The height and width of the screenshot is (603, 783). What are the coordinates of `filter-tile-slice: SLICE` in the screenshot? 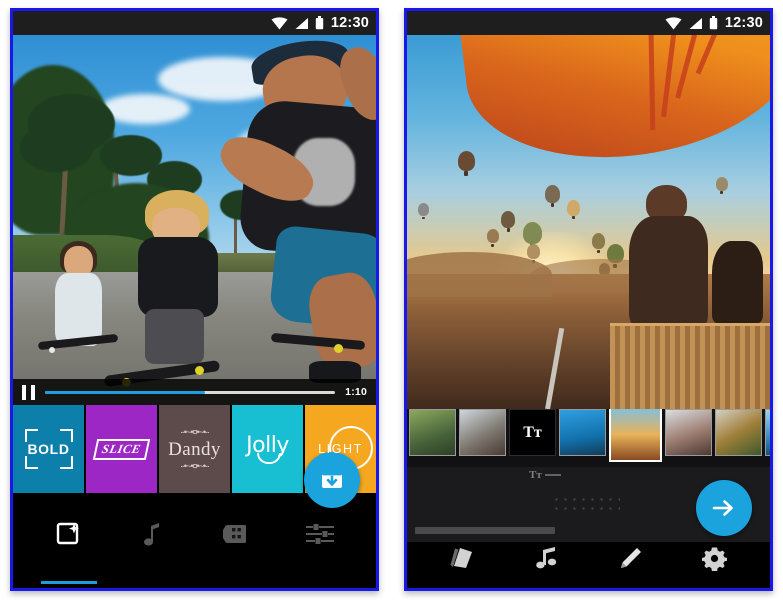 It's located at (122, 449).